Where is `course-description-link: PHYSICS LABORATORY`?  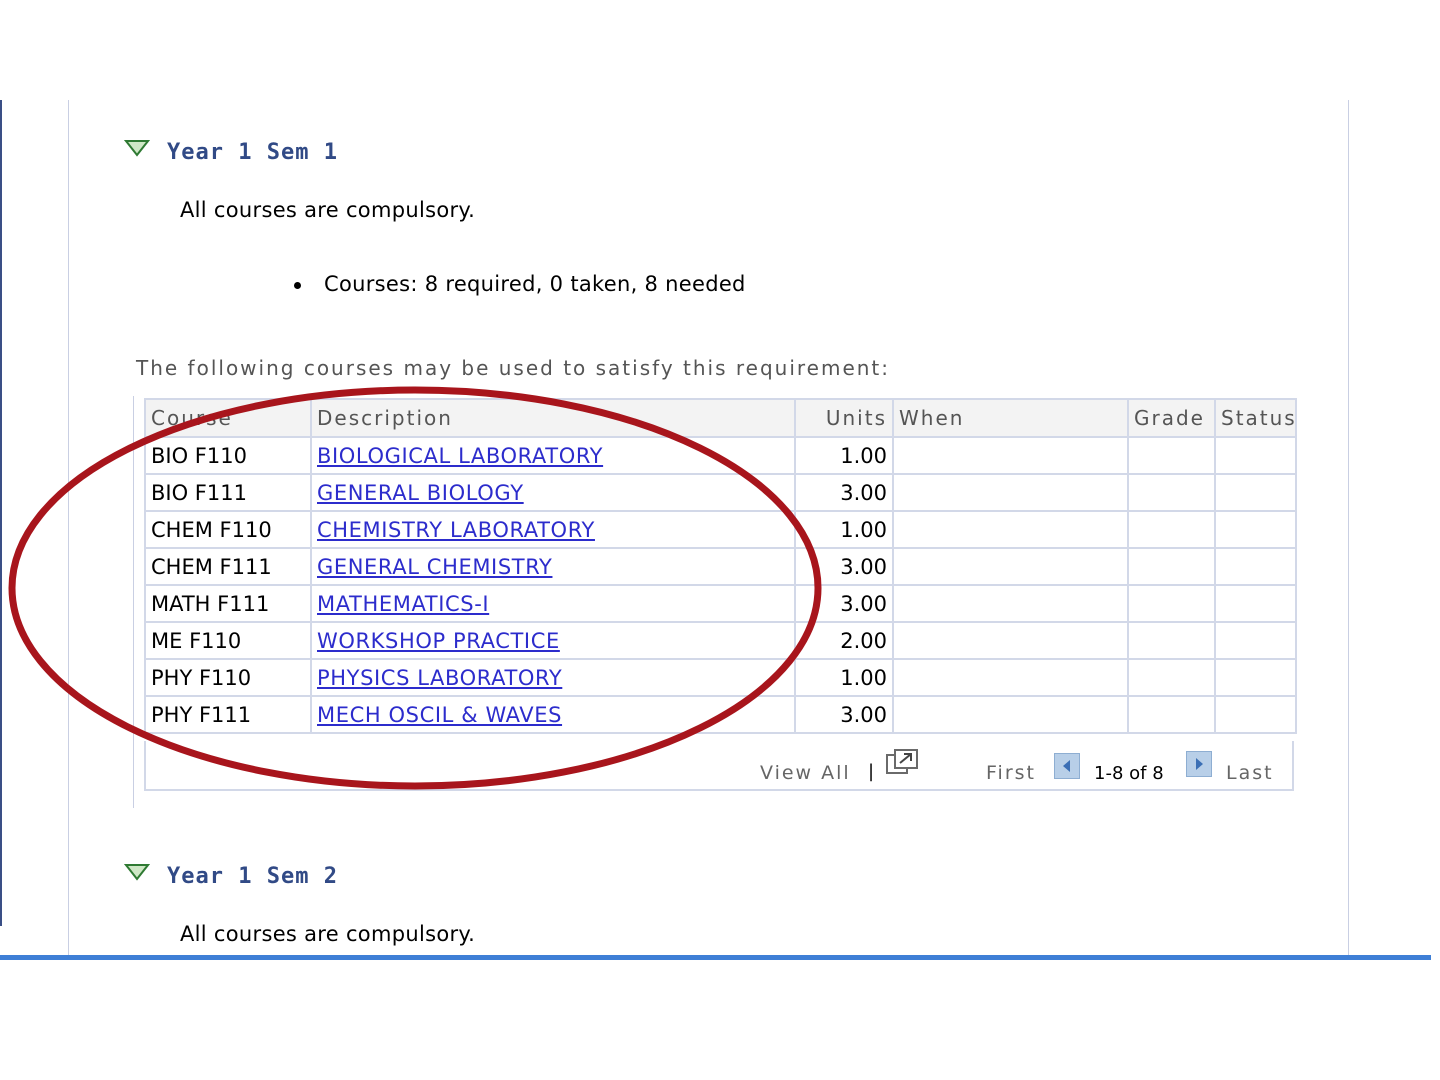
course-description-link: PHYSICS LABORATORY is located at coordinates (439, 678).